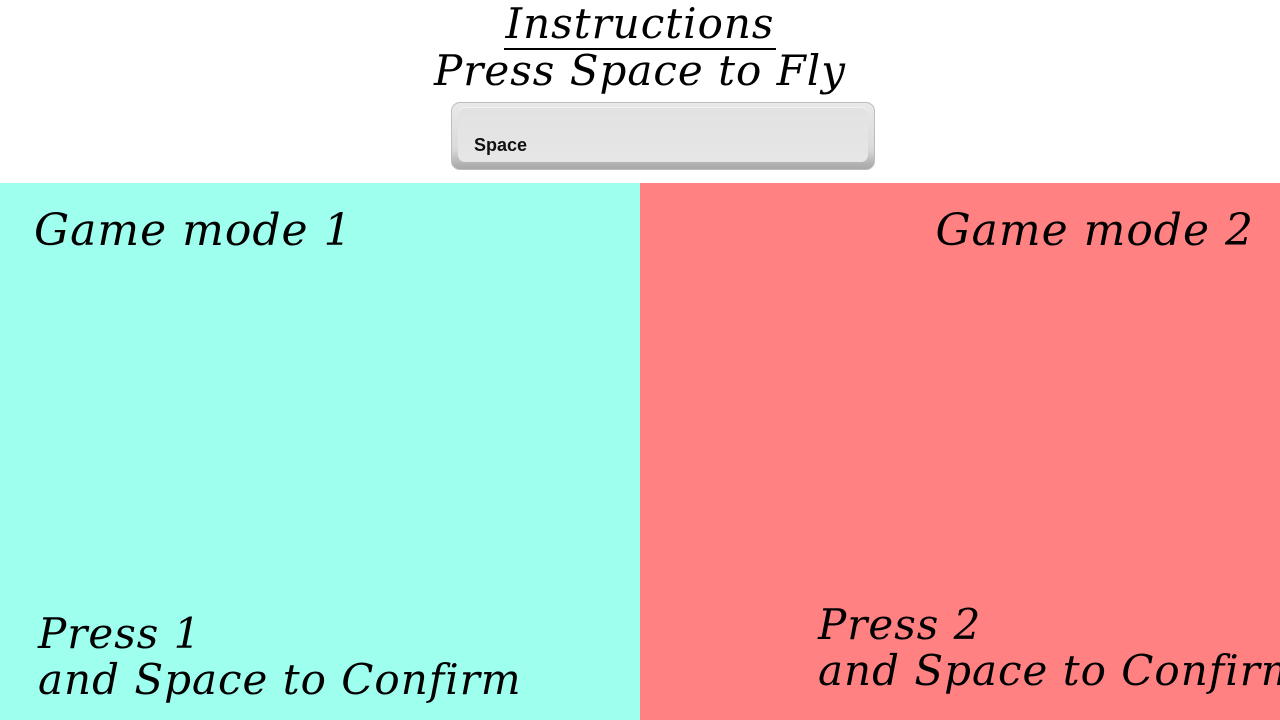 This screenshot has width=1280, height=720. What do you see at coordinates (1094, 230) in the screenshot?
I see `game-mode-2-title: Game mode 2` at bounding box center [1094, 230].